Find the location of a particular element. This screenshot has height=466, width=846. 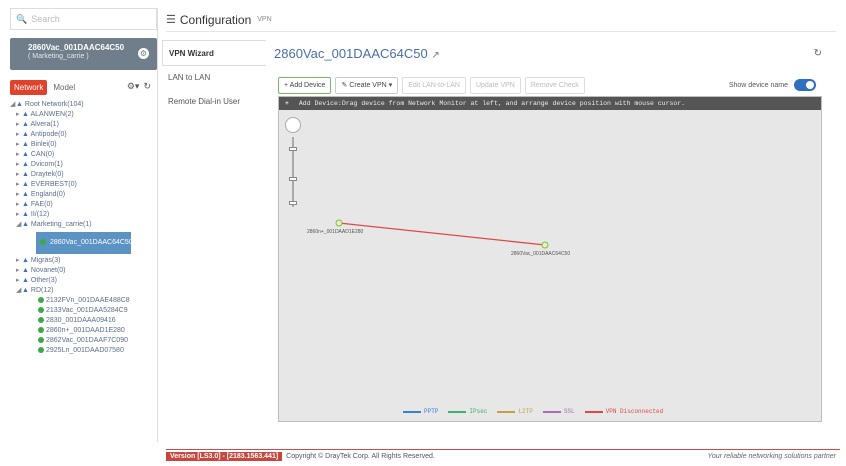

subnav-vpn-wizard: VPN Wizard is located at coordinates (214, 53).